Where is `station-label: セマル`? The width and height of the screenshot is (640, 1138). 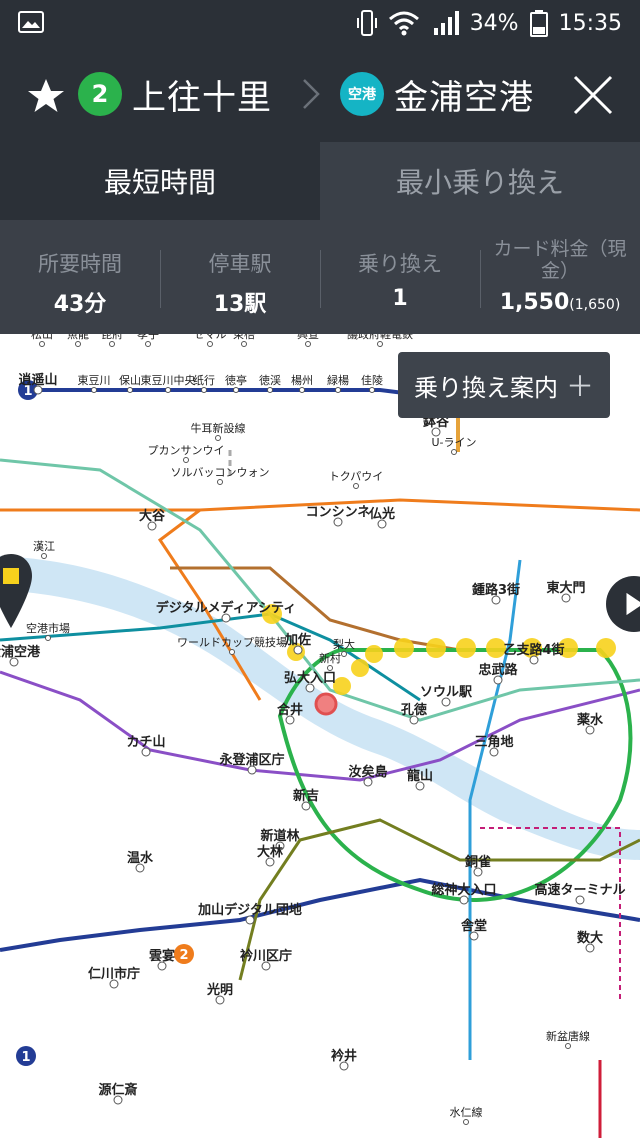
station-label: セマル is located at coordinates (210, 337).